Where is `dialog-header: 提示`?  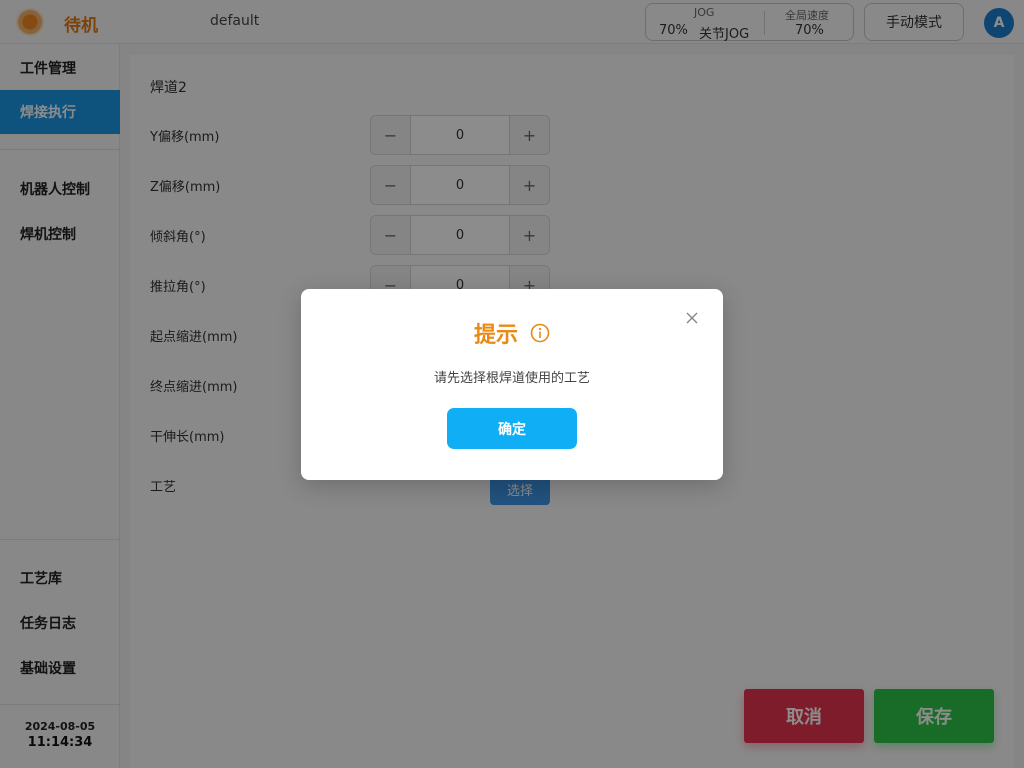
dialog-header: 提示 is located at coordinates (512, 333).